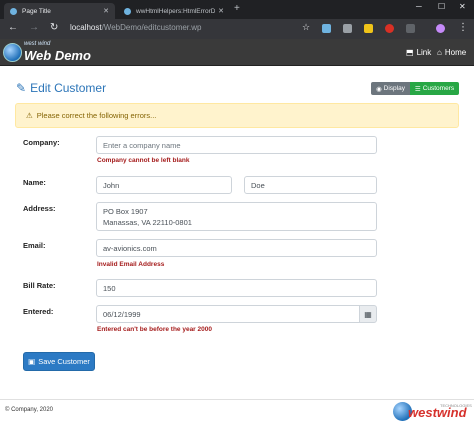 The image size is (474, 433). What do you see at coordinates (54, 27) in the screenshot?
I see `reload-icon: ↻` at bounding box center [54, 27].